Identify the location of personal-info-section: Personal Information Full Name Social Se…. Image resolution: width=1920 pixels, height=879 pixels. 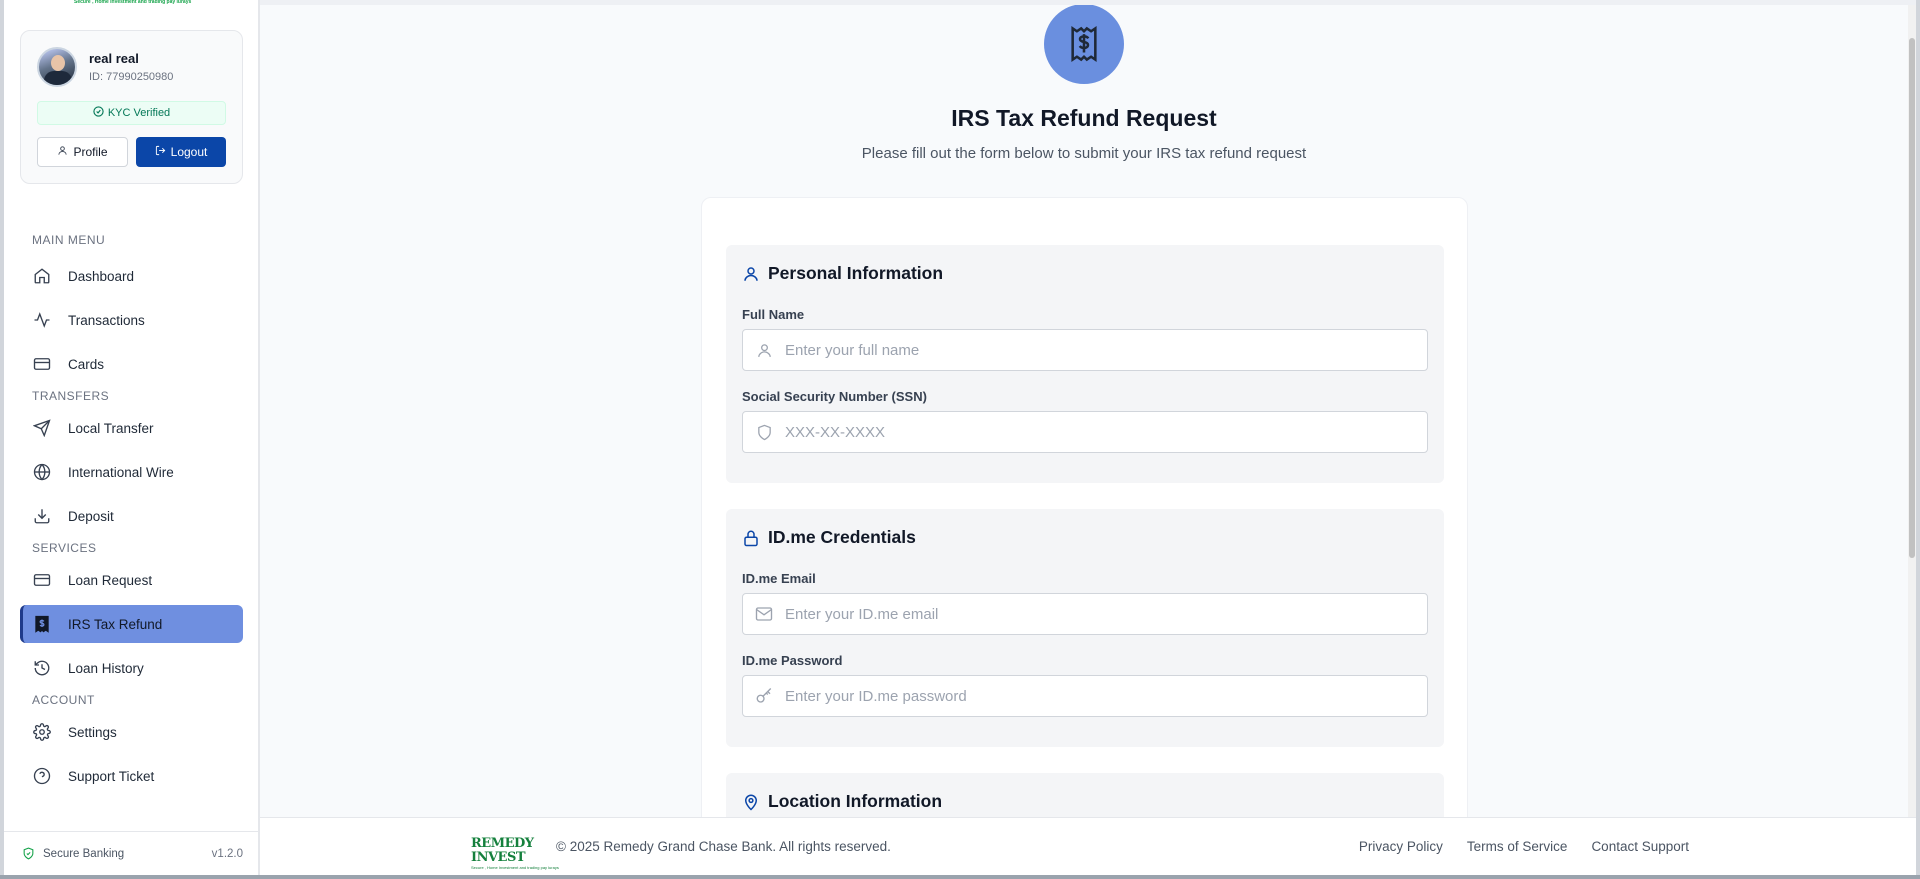
(1085, 364).